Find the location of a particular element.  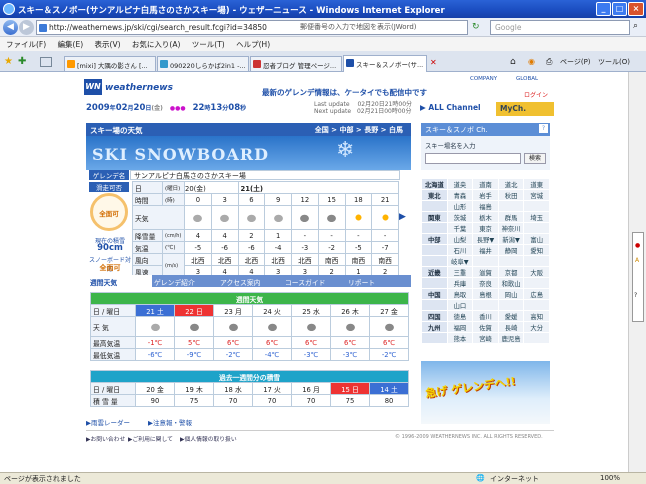

prefecture-link: 島根 is located at coordinates (485, 294).